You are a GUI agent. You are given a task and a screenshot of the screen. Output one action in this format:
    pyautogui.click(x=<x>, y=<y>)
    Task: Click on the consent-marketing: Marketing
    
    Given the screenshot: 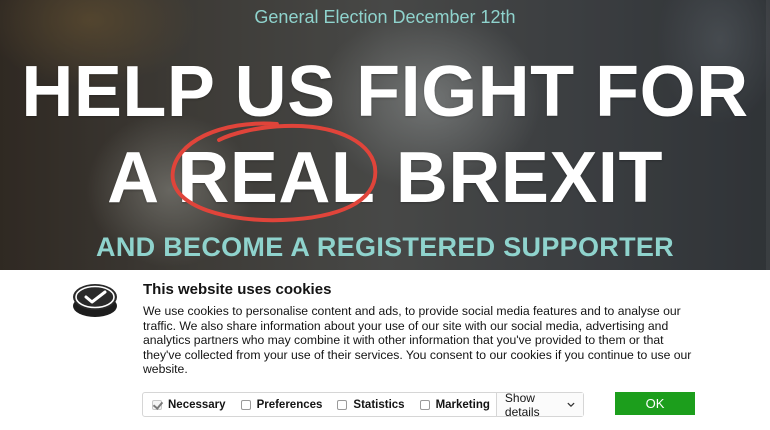 What is the action you would take?
    pyautogui.click(x=453, y=404)
    